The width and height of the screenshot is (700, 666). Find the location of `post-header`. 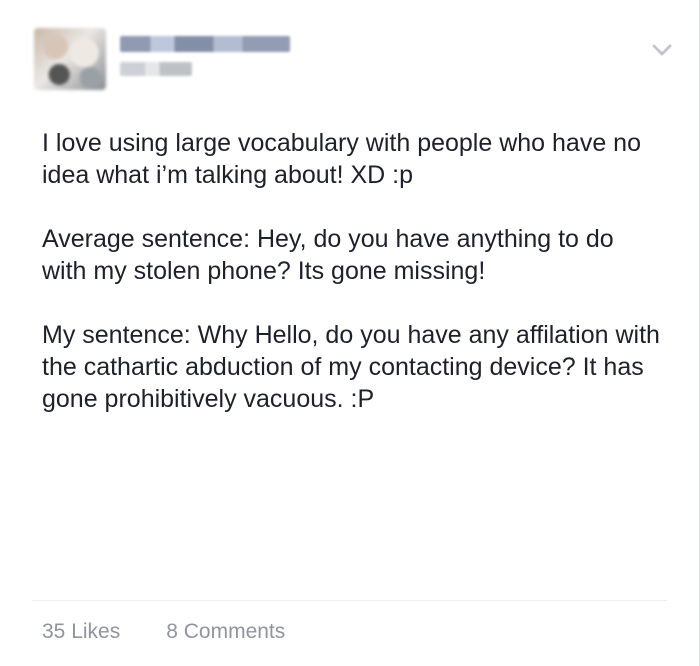

post-header is located at coordinates (354, 59).